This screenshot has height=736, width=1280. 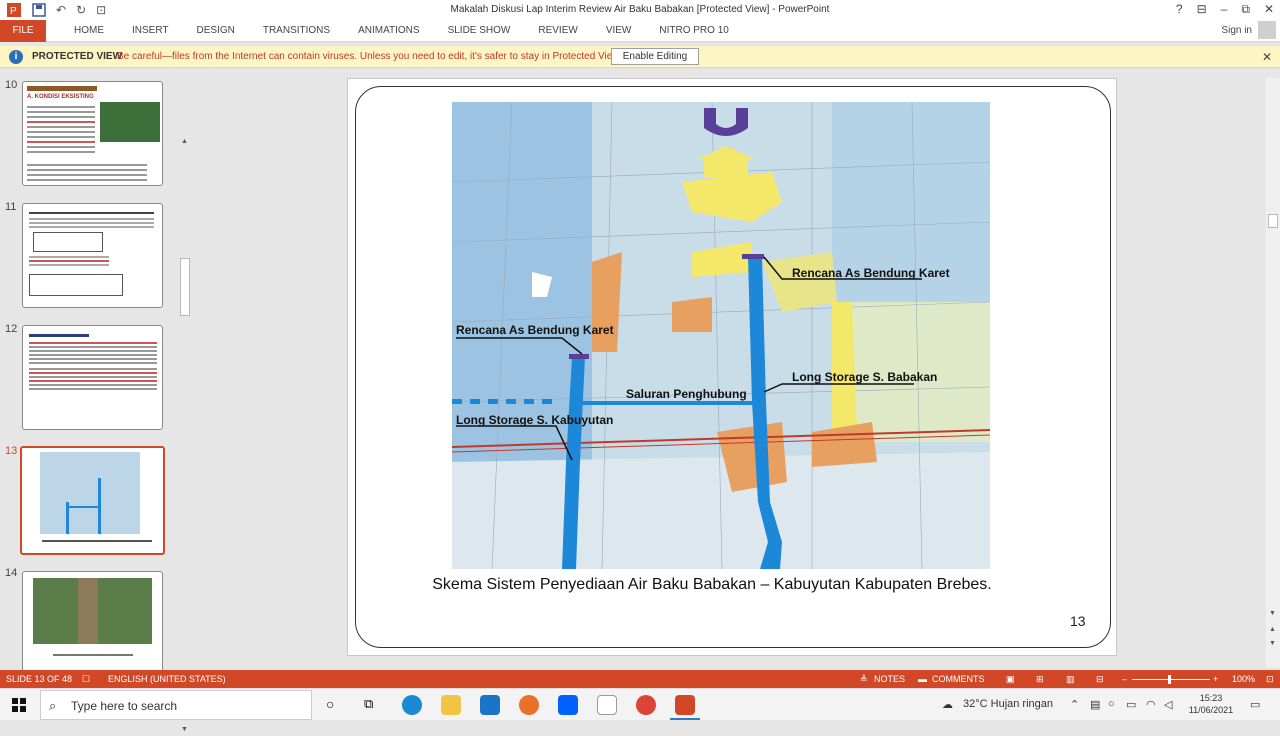 I want to click on thumbnail-number: 14, so click(x=11, y=573).